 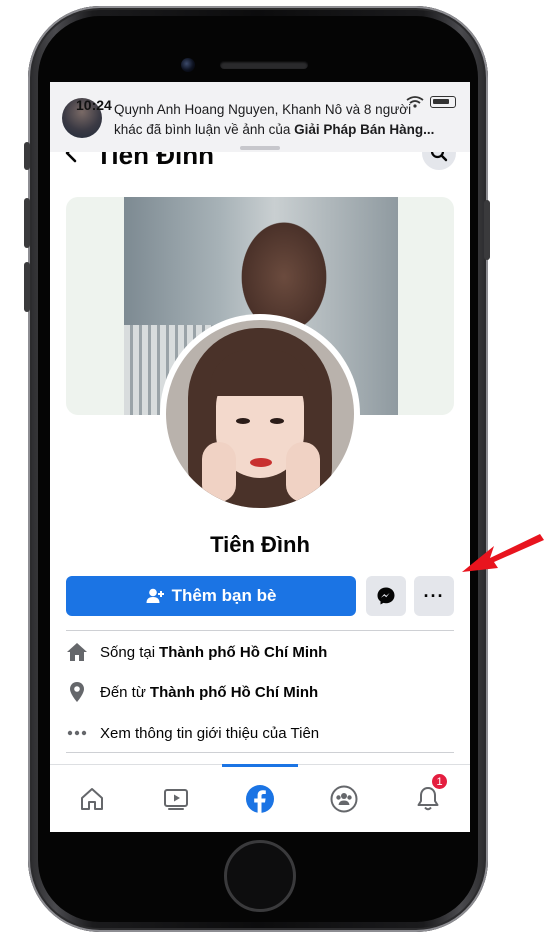 I want to click on mute-switch, so click(x=27, y=156).